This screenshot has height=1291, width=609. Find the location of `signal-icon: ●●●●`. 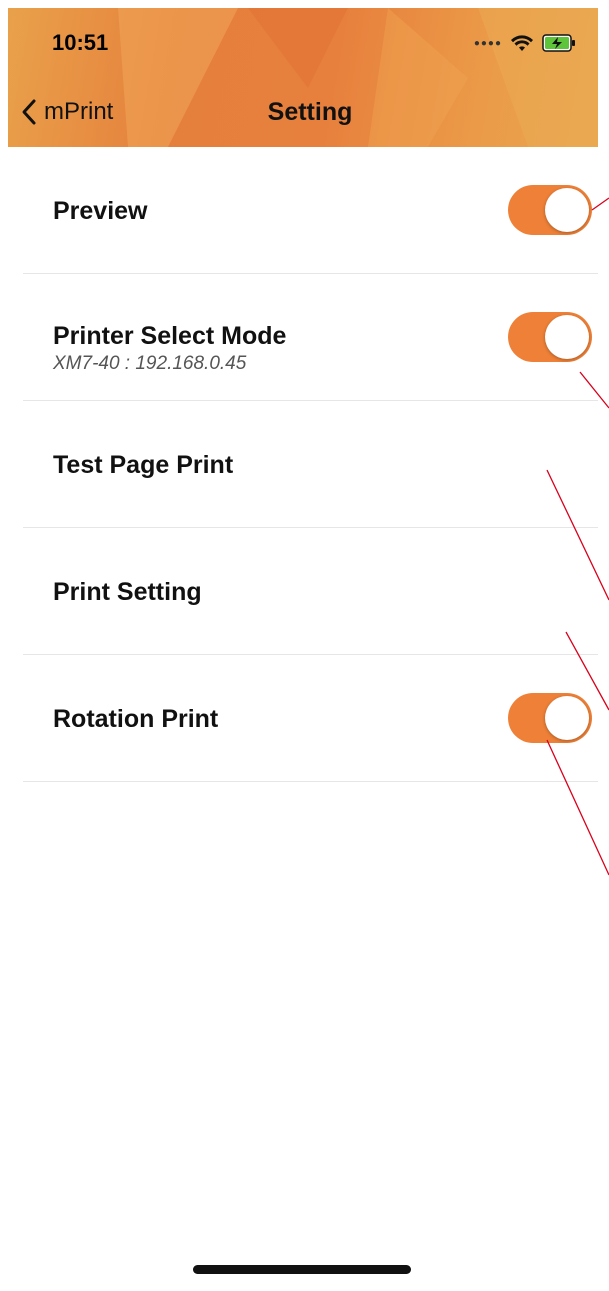

signal-icon: ●●●● is located at coordinates (487, 43).